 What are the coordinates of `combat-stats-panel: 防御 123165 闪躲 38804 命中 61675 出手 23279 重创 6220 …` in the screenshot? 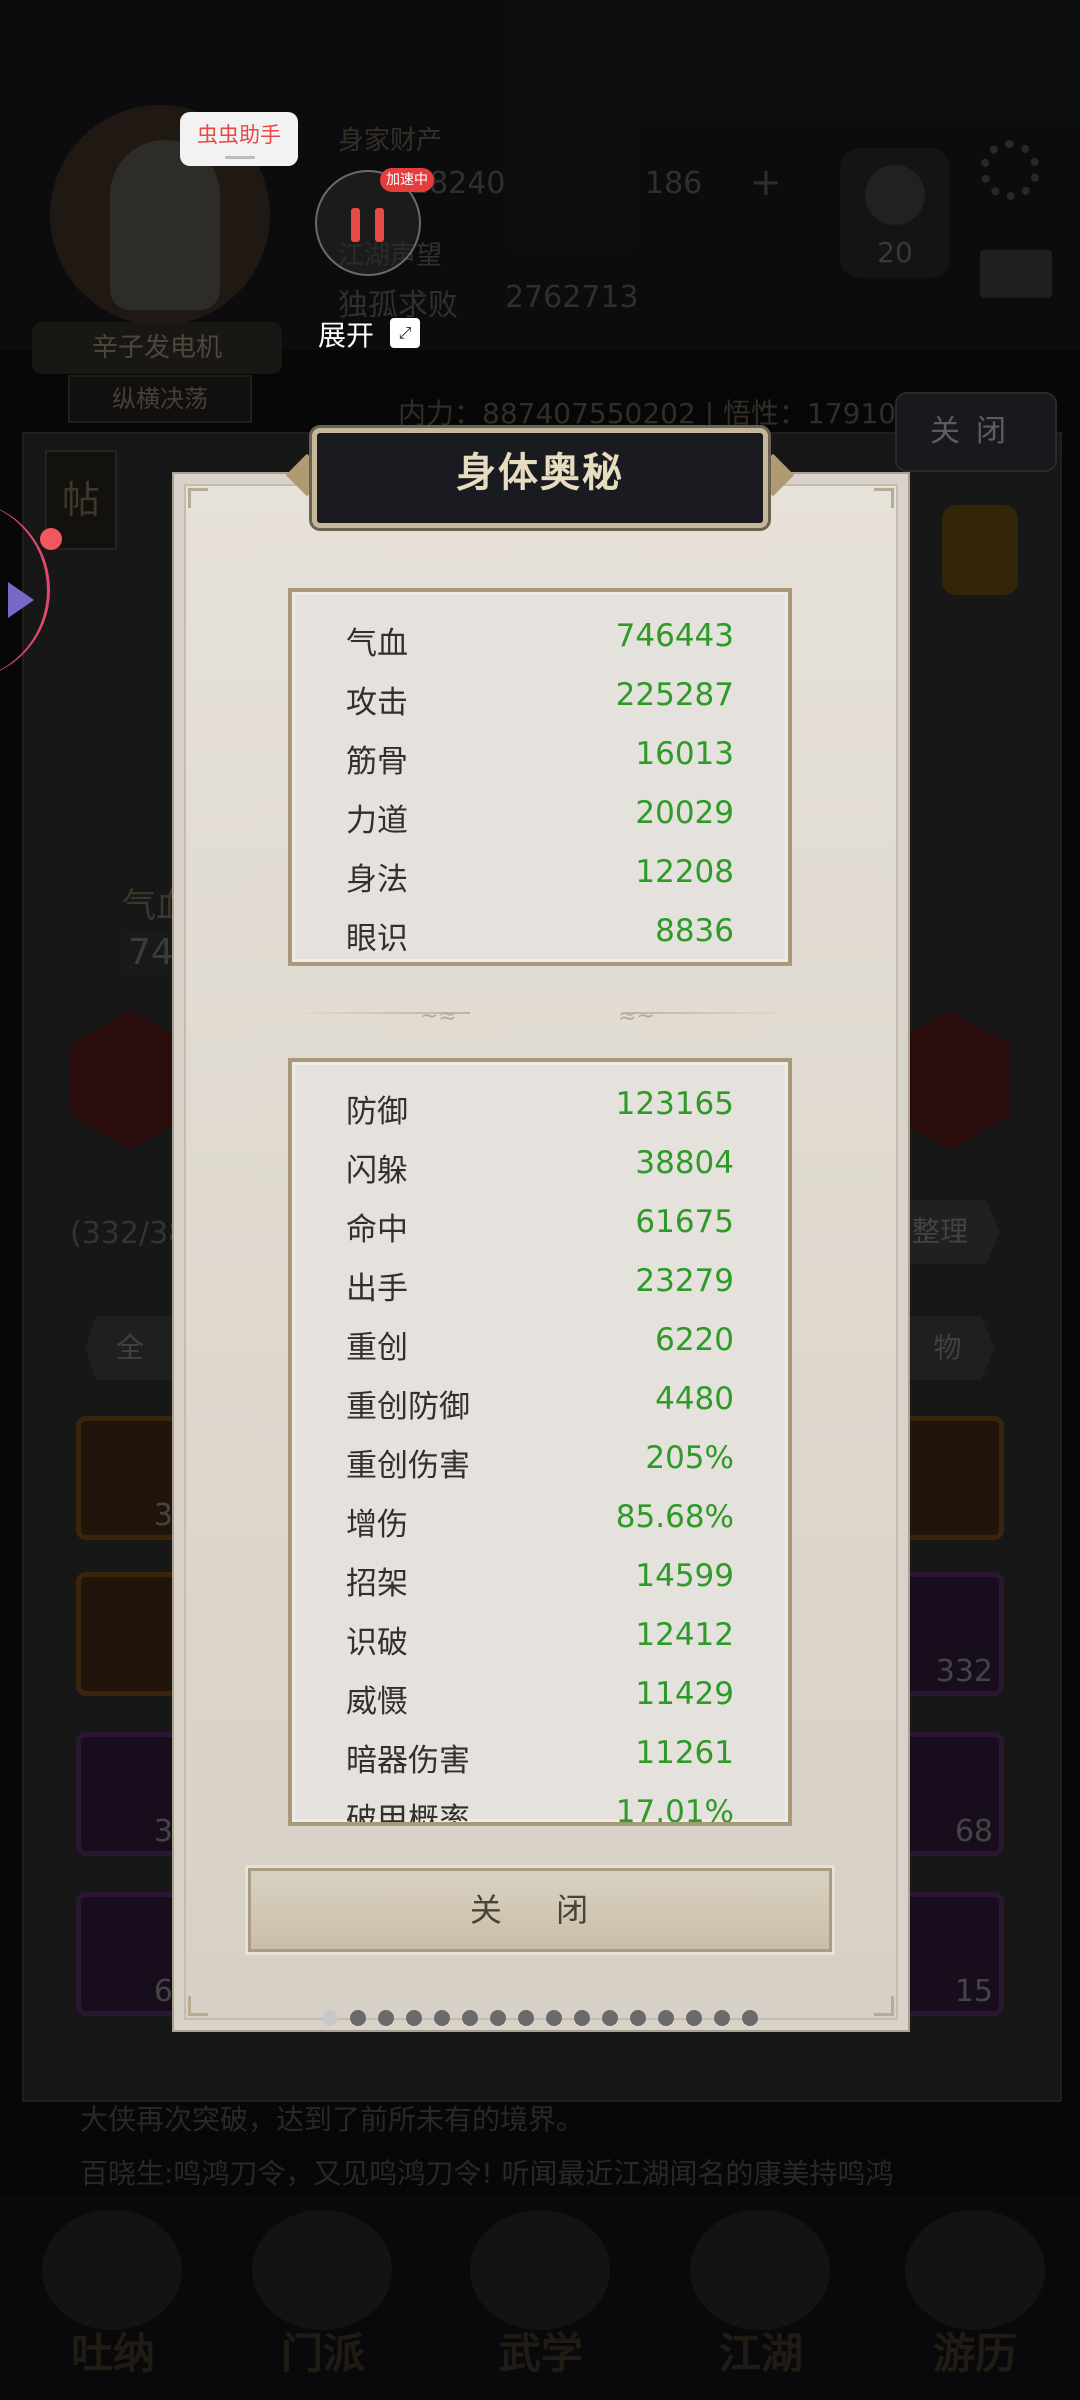 It's located at (540, 1442).